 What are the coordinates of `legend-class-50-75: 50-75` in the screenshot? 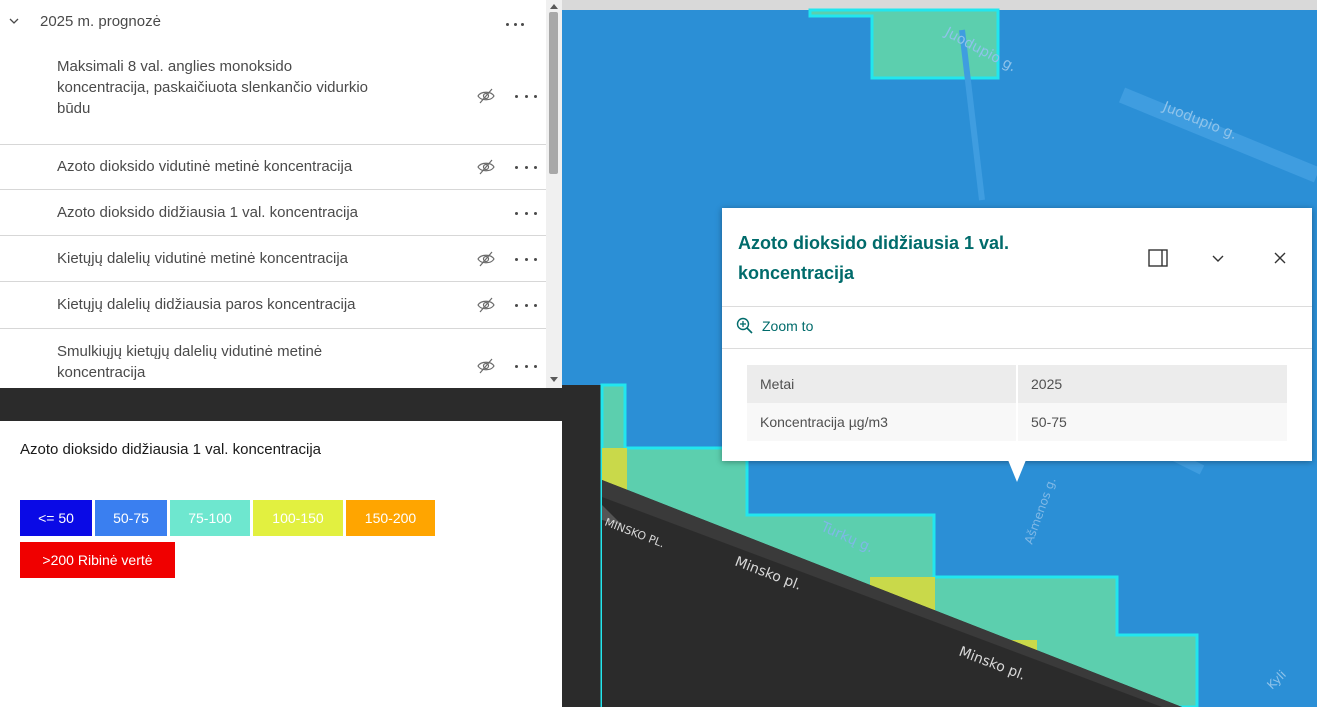 It's located at (131, 518).